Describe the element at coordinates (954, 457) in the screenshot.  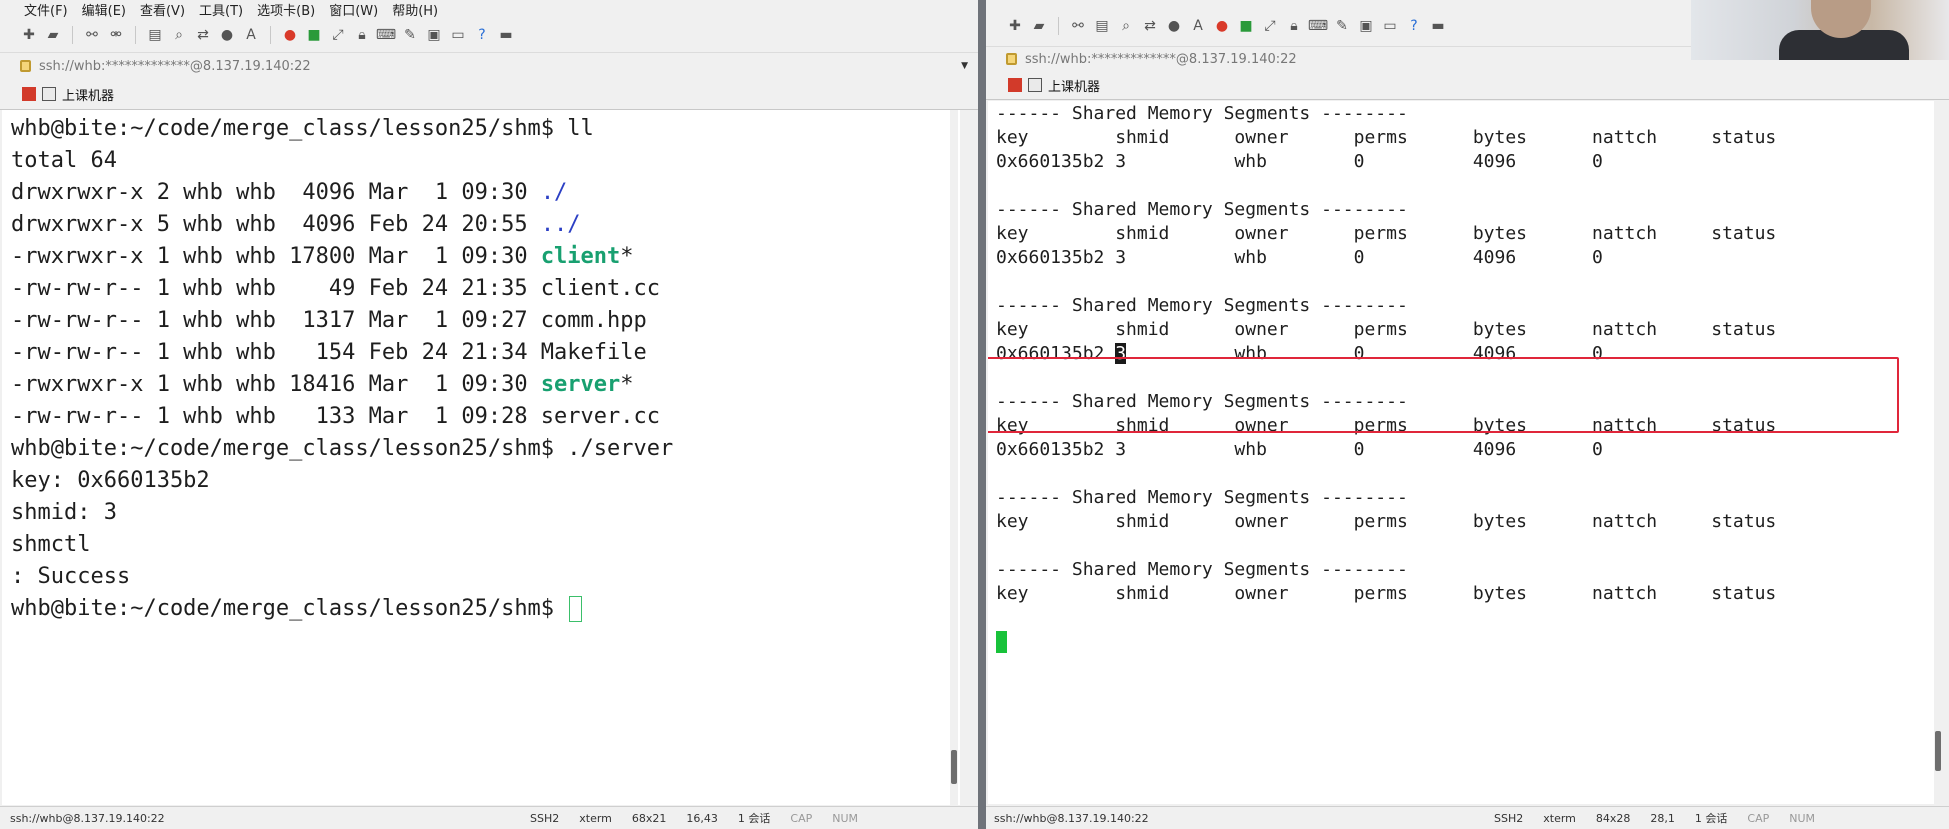
I see `left-scrollbar` at that location.